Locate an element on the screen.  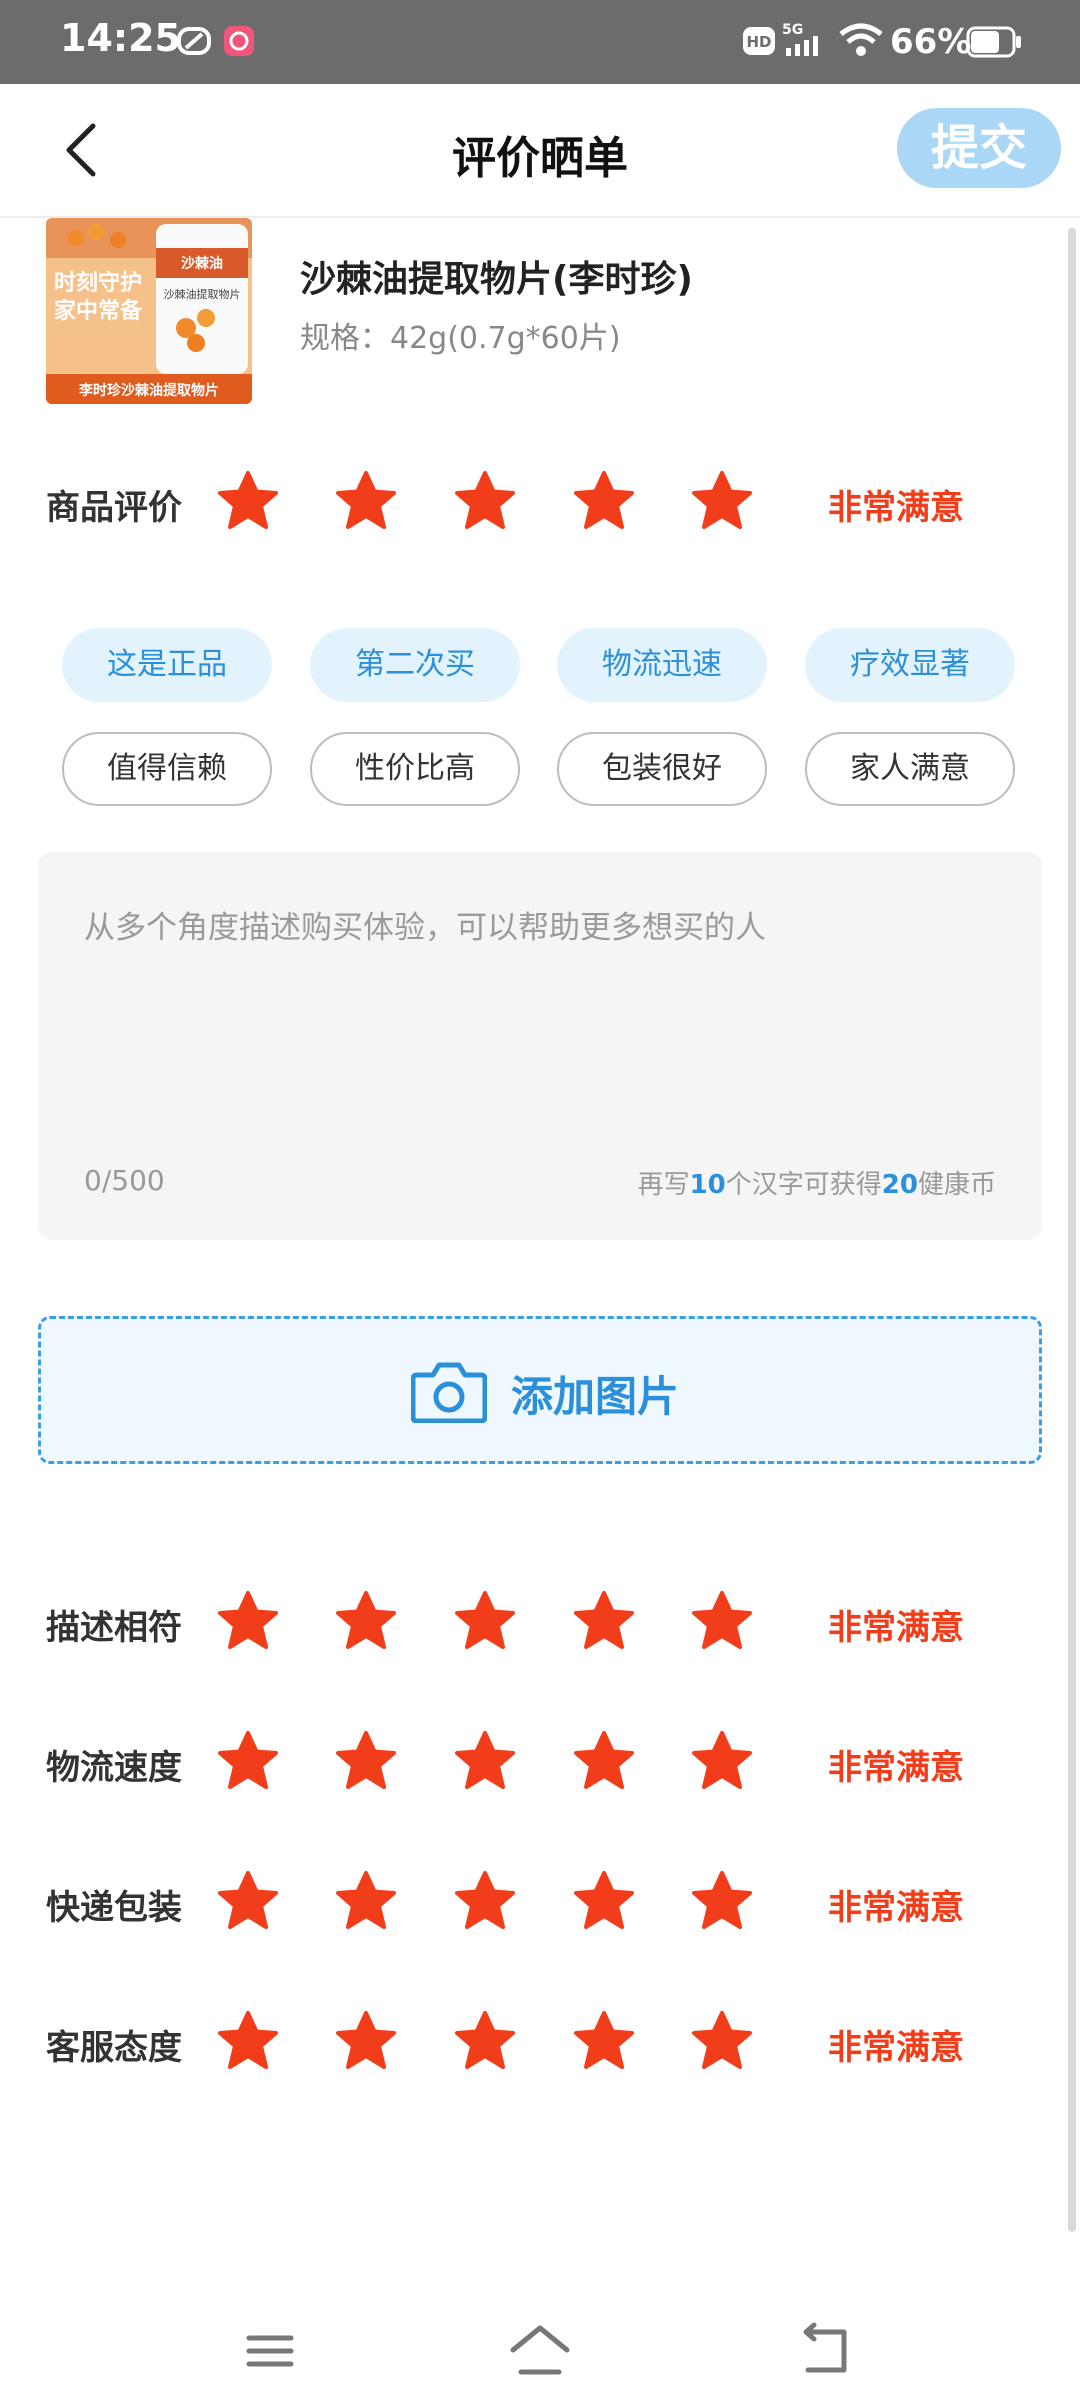
reward-hint: 再写10个汉字可获得20健康币 is located at coordinates (816, 1185).